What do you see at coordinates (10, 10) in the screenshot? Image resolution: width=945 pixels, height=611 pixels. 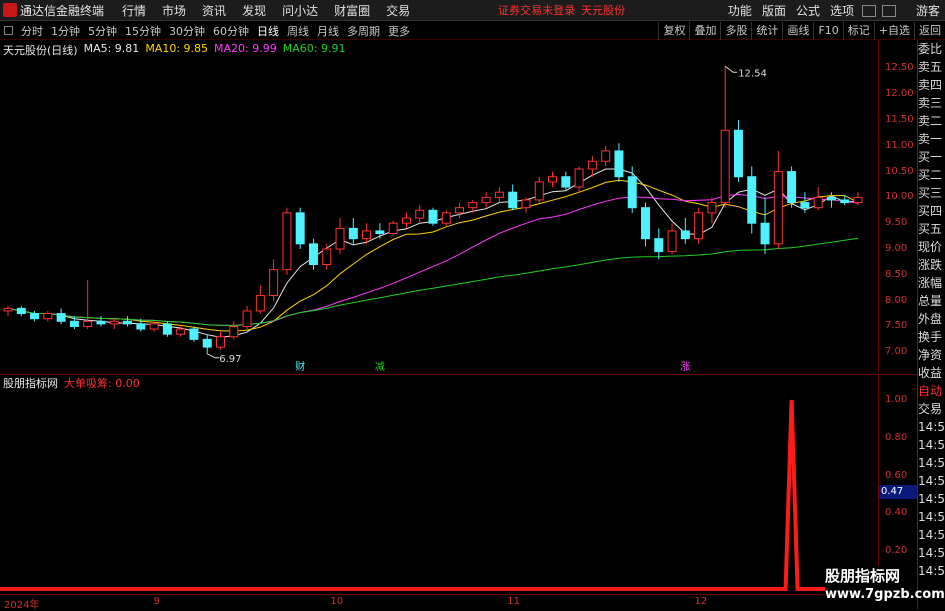 I see `app-logo-icon` at bounding box center [10, 10].